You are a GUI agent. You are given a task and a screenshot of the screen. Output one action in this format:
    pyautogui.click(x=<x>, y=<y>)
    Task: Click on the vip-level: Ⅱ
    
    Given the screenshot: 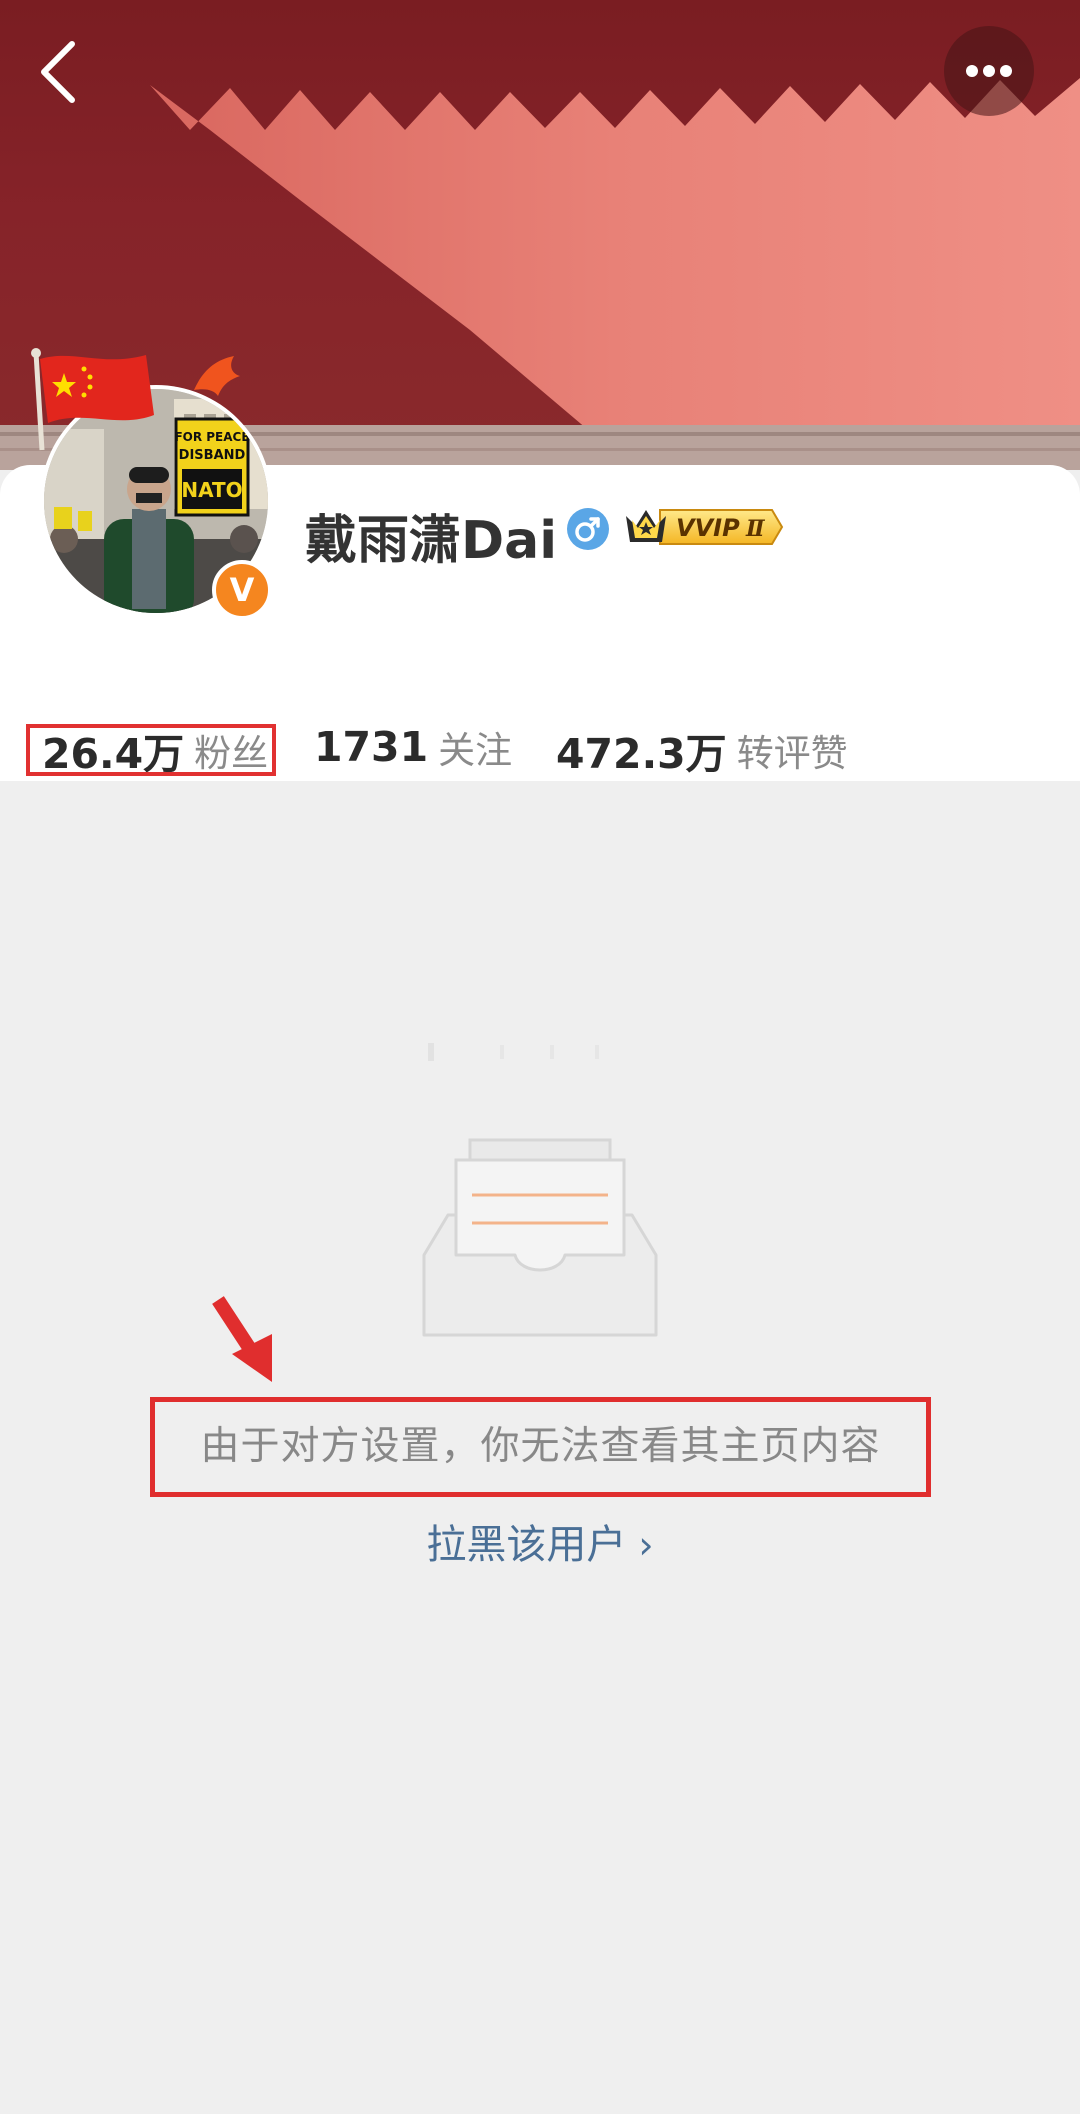 What is the action you would take?
    pyautogui.click(x=755, y=529)
    